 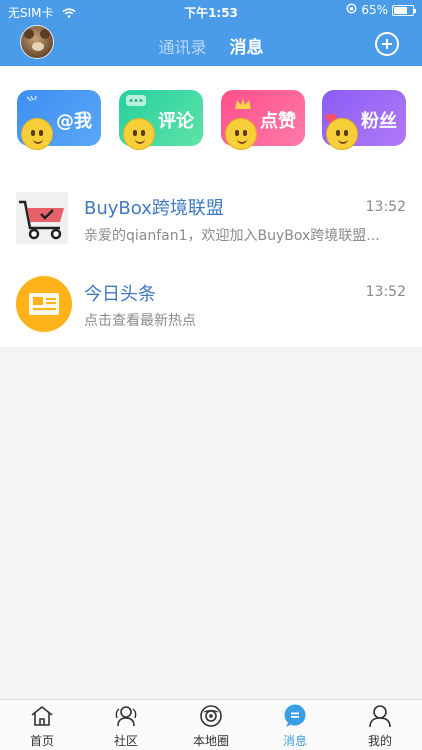 I want to click on status-bar: 无SIM卡 下午1:53 65%, so click(x=211, y=11).